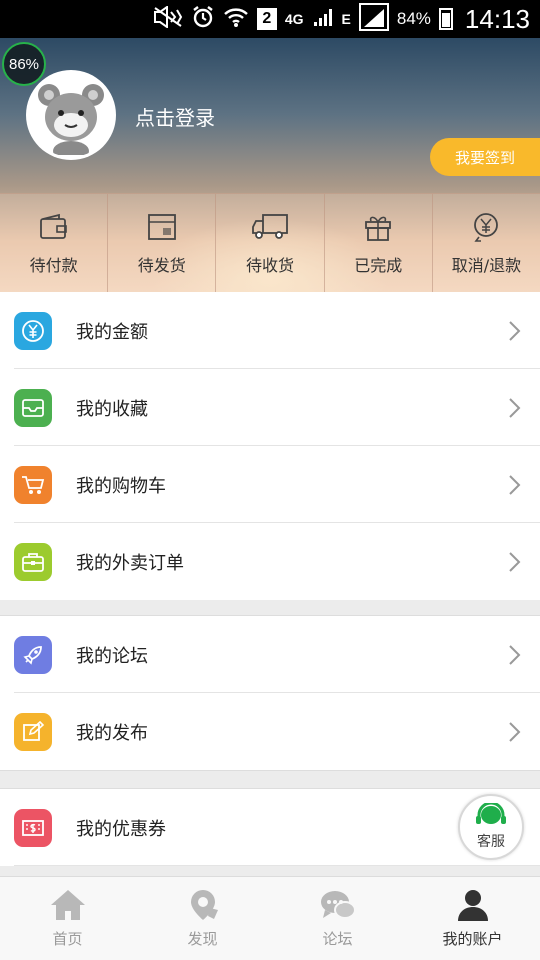  What do you see at coordinates (54, 227) in the screenshot?
I see `wallet-icon` at bounding box center [54, 227].